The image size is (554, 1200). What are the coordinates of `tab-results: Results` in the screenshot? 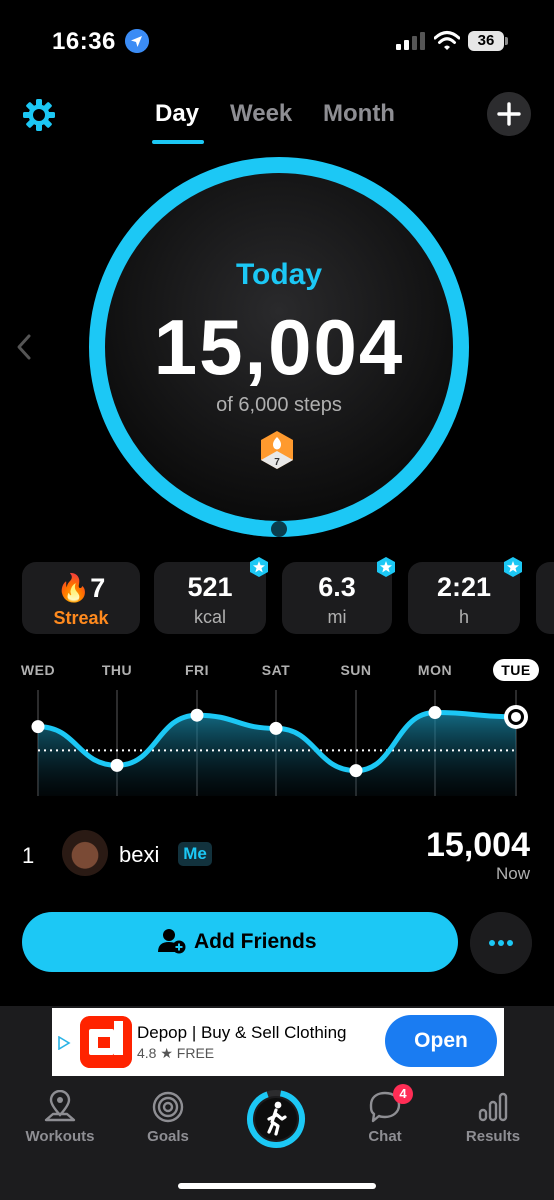 It's located at (493, 1117).